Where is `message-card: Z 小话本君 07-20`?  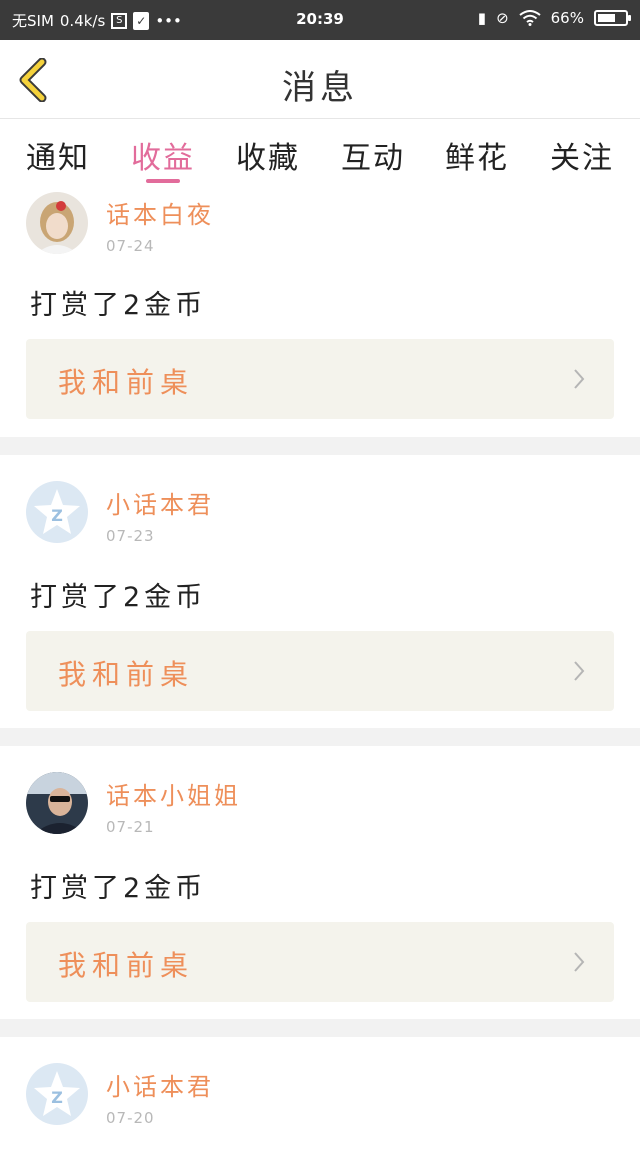 message-card: Z 小话本君 07-20 is located at coordinates (320, 1097).